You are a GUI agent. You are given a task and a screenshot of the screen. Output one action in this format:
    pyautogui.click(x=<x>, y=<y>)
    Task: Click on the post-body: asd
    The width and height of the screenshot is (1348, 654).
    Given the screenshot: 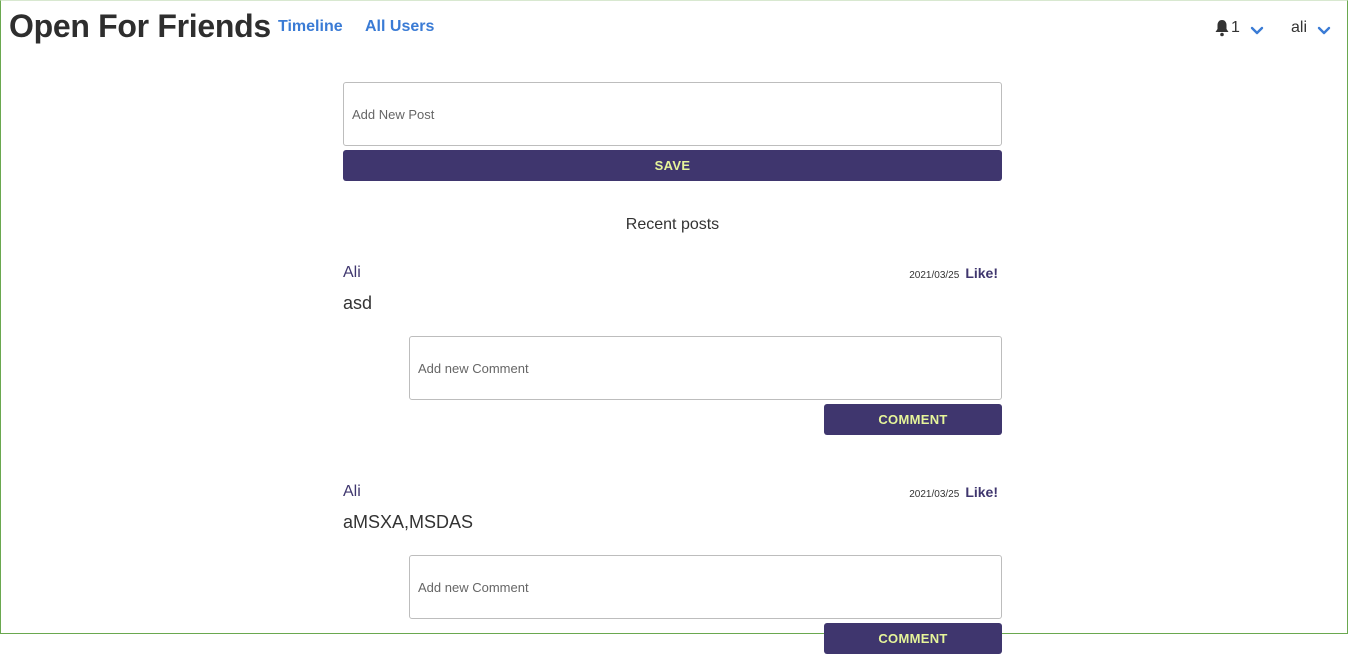 What is the action you would take?
    pyautogui.click(x=358, y=303)
    